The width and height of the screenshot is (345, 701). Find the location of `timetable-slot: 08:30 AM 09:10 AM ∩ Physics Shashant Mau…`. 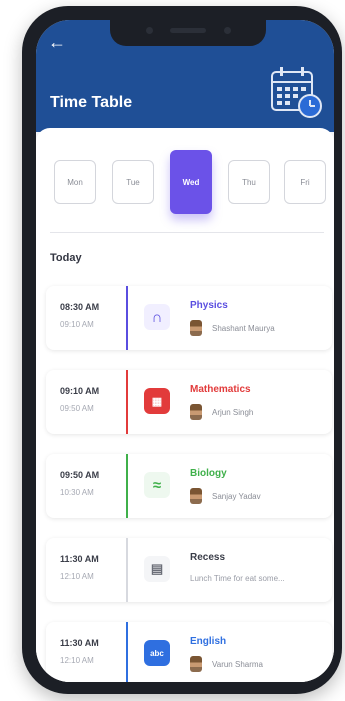

timetable-slot: 08:30 AM 09:10 AM ∩ Physics Shashant Mau… is located at coordinates (189, 318).